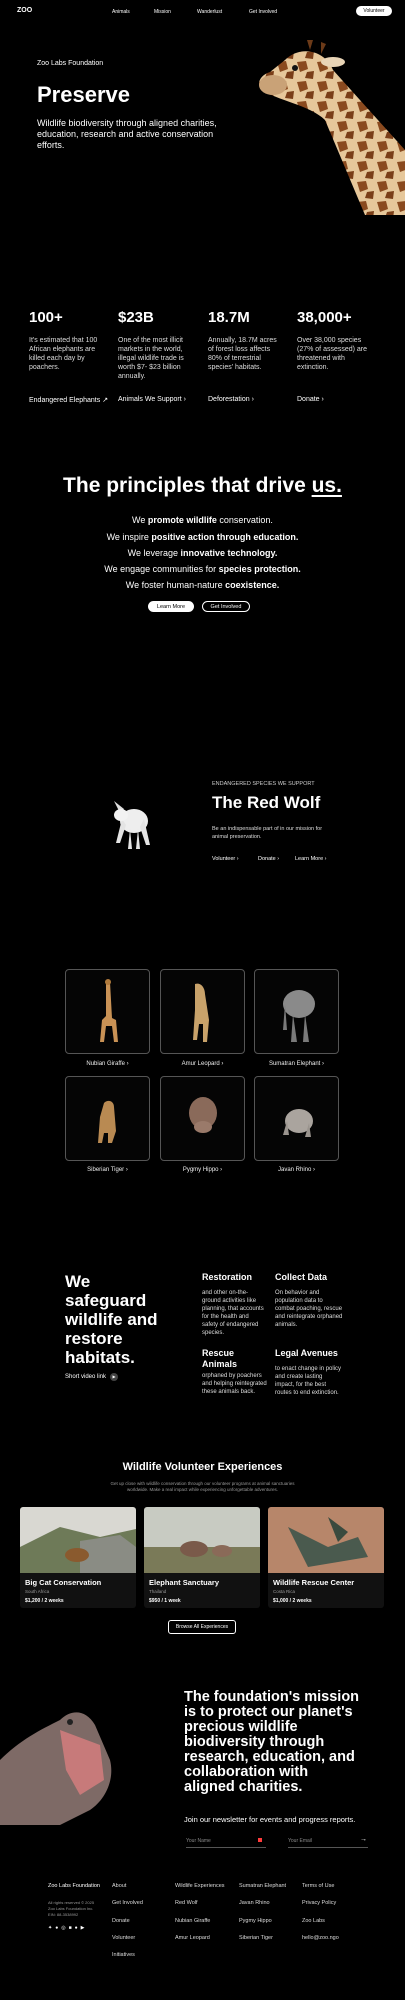 The image size is (405, 2000). Describe the element at coordinates (263, 12) in the screenshot. I see `nav-get-involved: Get Involved` at that location.